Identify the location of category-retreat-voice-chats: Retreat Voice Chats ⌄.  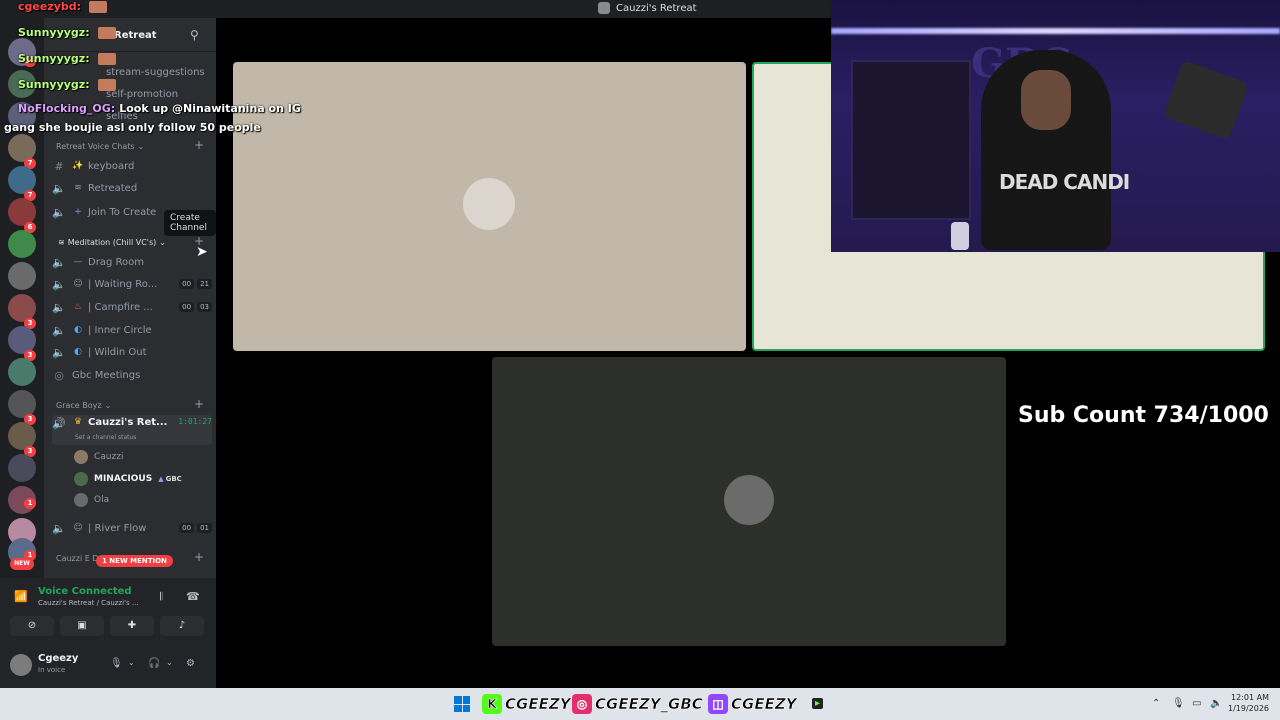
(100, 146).